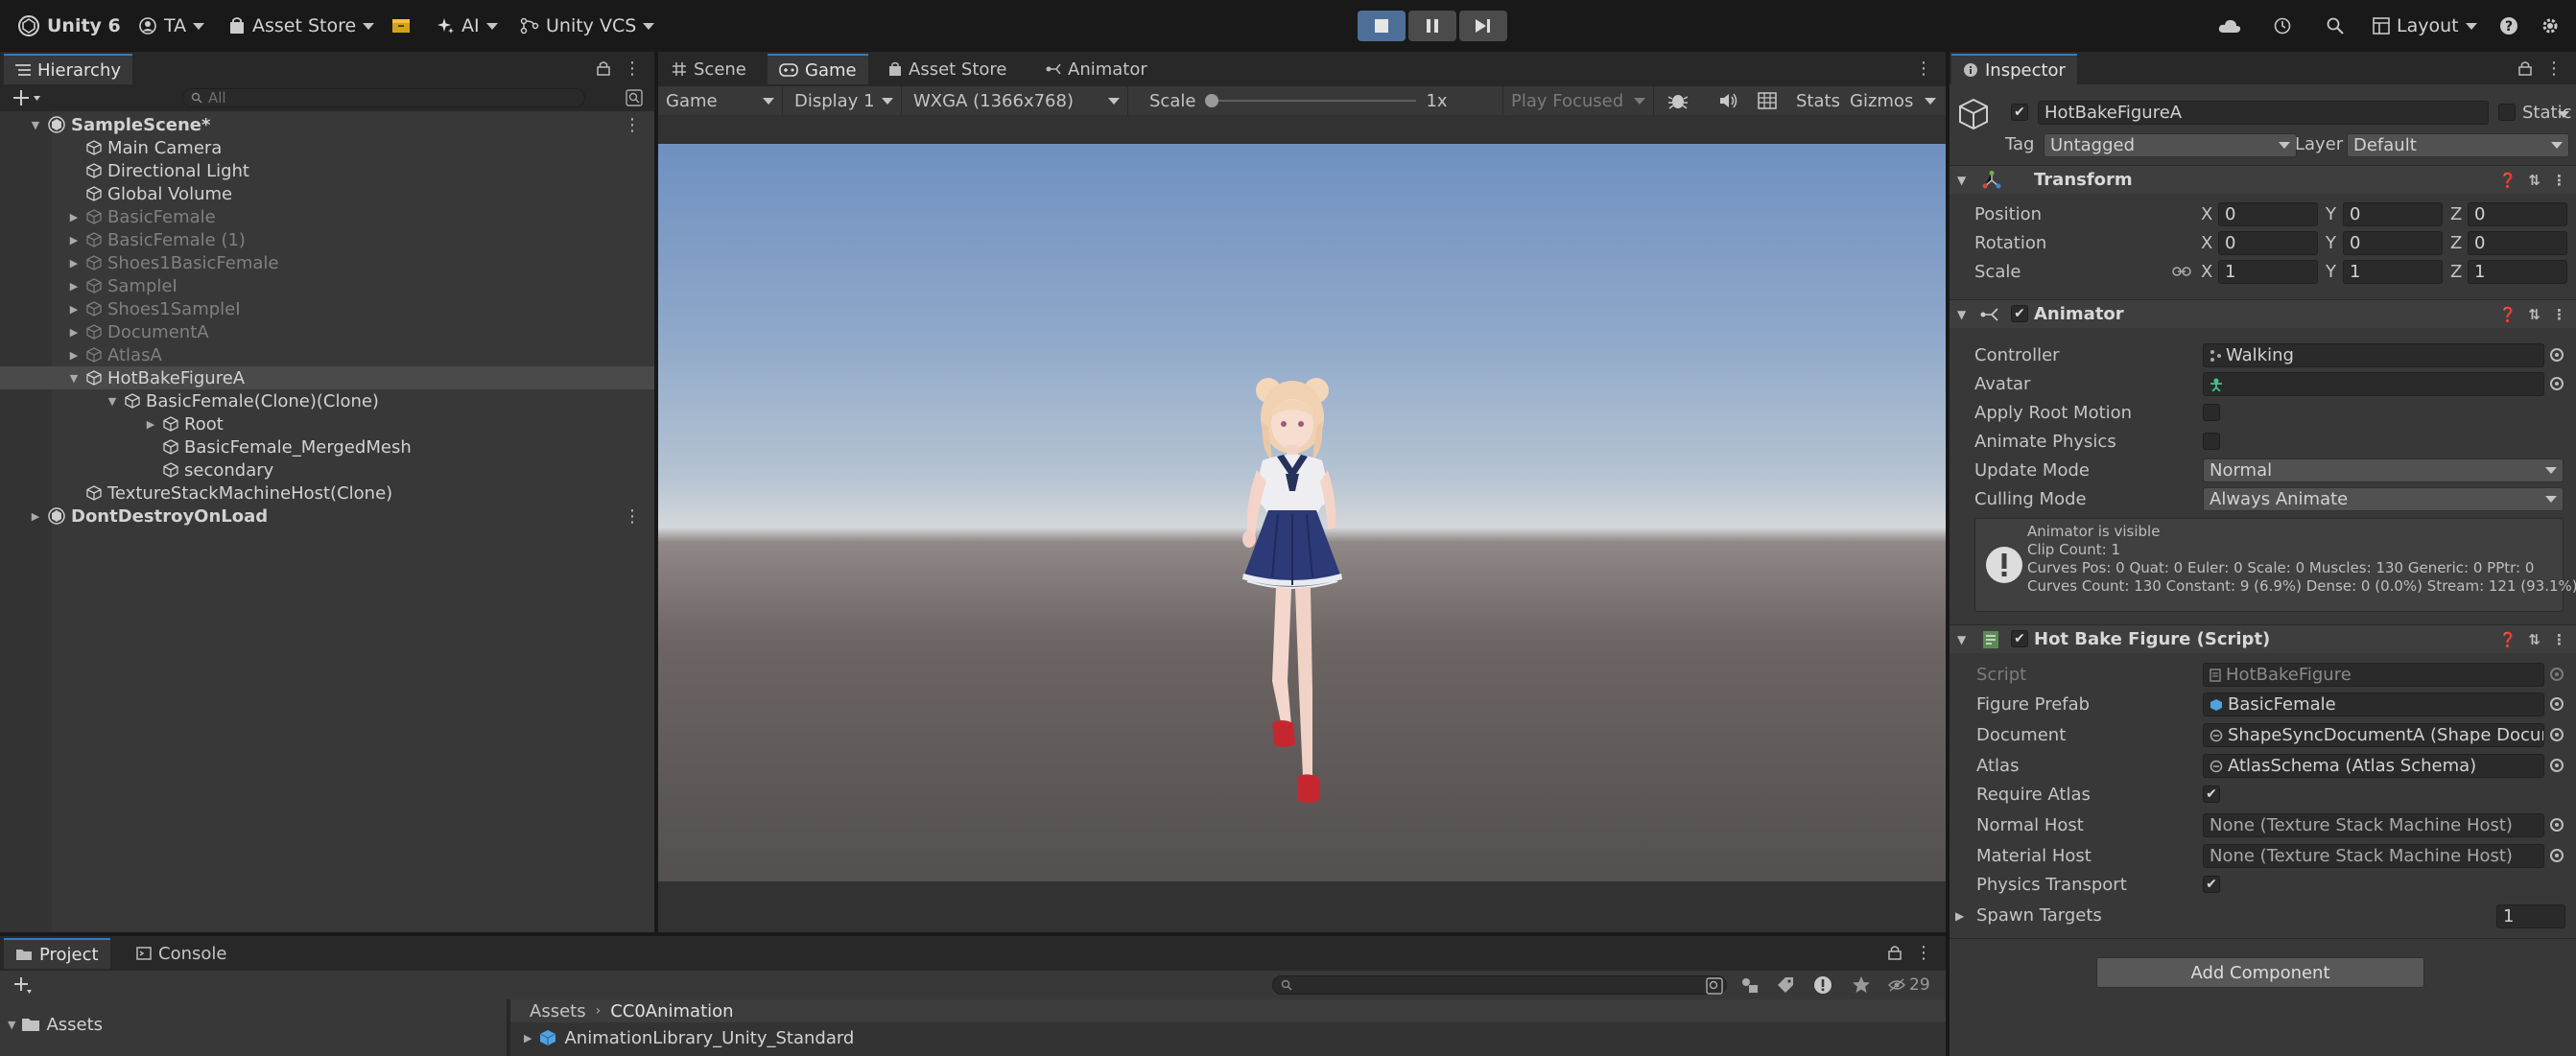 This screenshot has width=2576, height=1056. Describe the element at coordinates (2181, 271) in the screenshot. I see `constrain-proportions-link-icon` at that location.